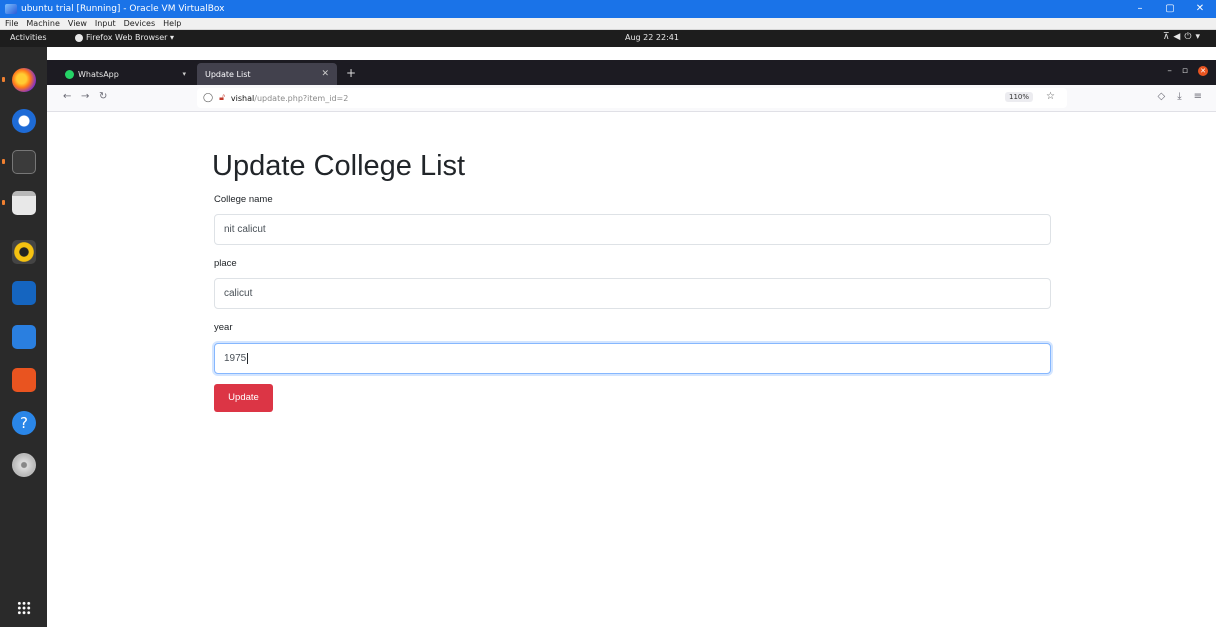  What do you see at coordinates (228, 74) in the screenshot?
I see `tab-label: Update List` at bounding box center [228, 74].